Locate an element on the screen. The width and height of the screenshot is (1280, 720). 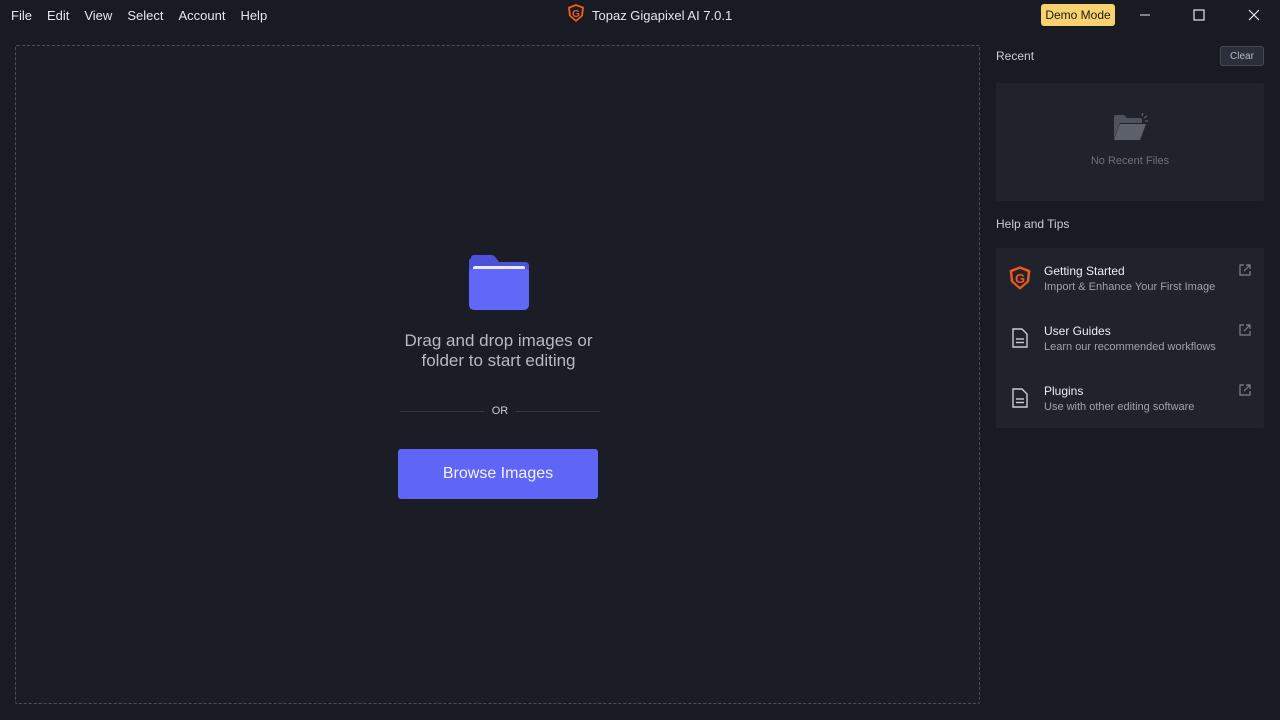
menu-help: Help is located at coordinates (253, 15).